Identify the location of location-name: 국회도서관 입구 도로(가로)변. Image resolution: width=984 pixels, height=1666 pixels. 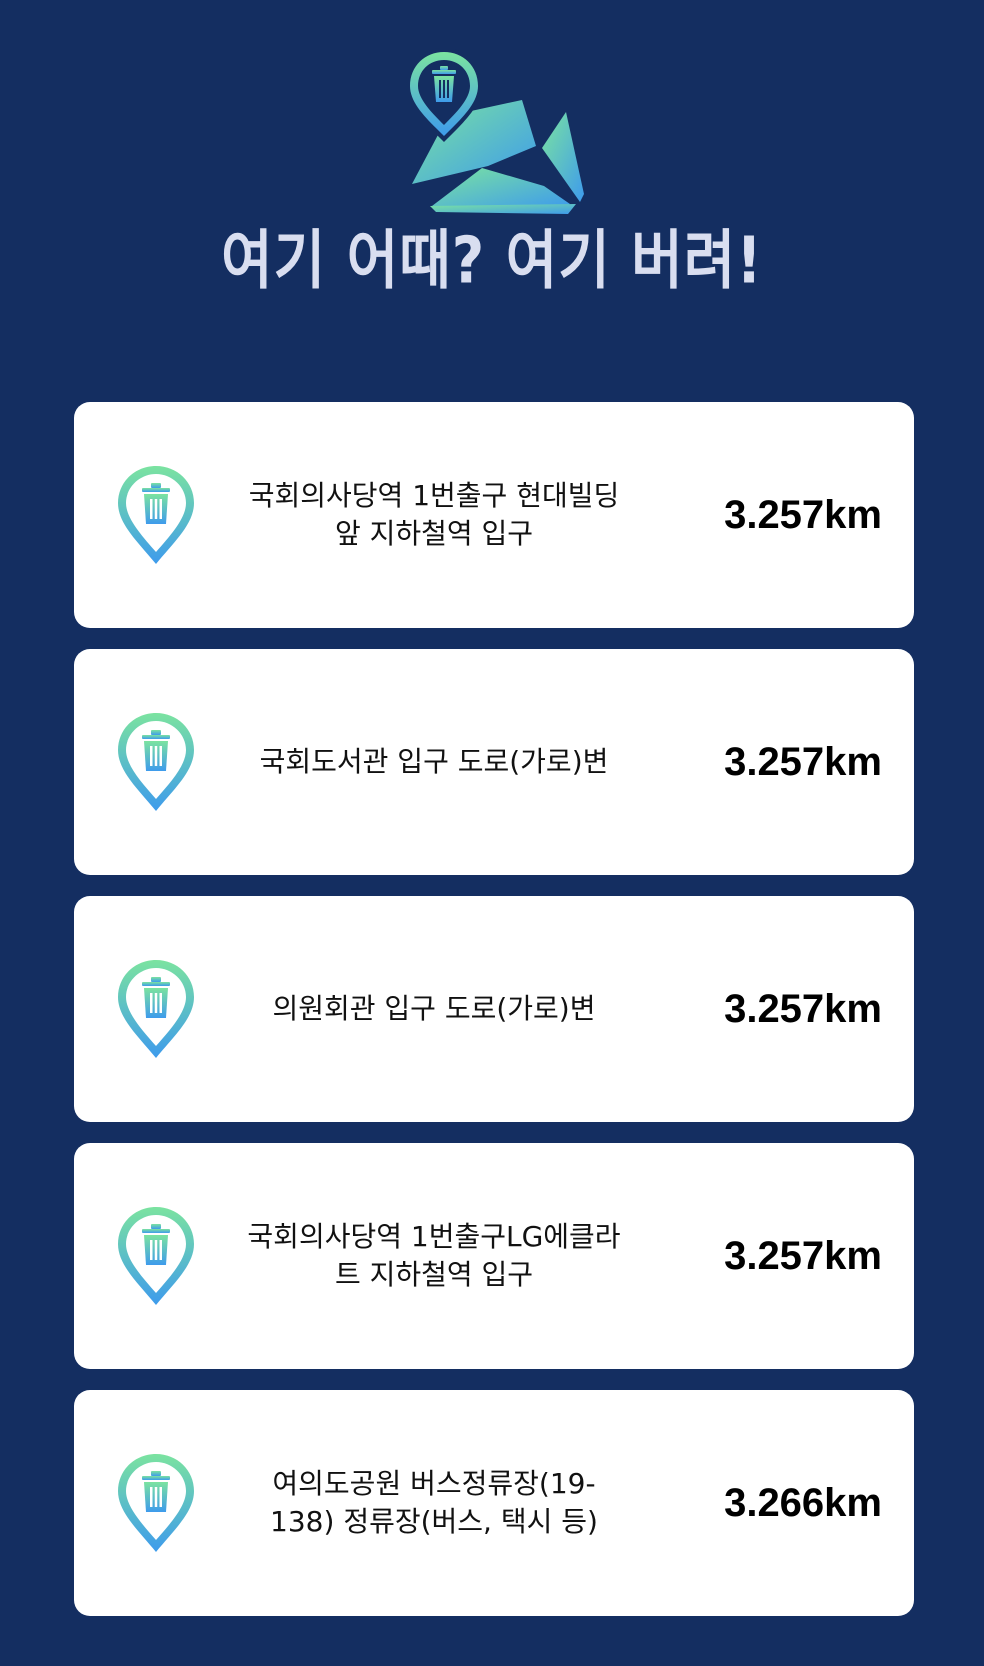
(434, 761).